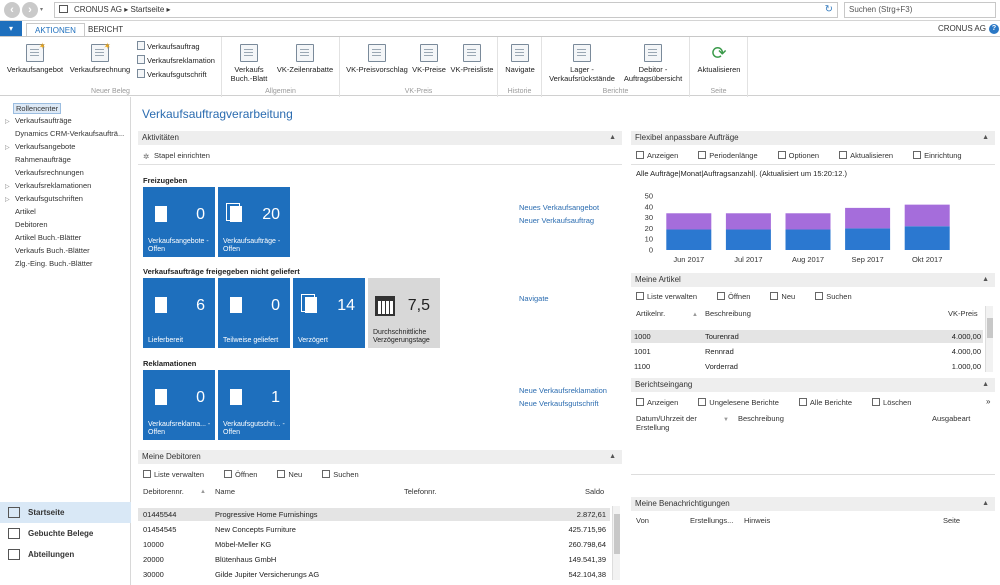  I want to click on nav-footer-abteilungen: Abteilungen, so click(65, 554).